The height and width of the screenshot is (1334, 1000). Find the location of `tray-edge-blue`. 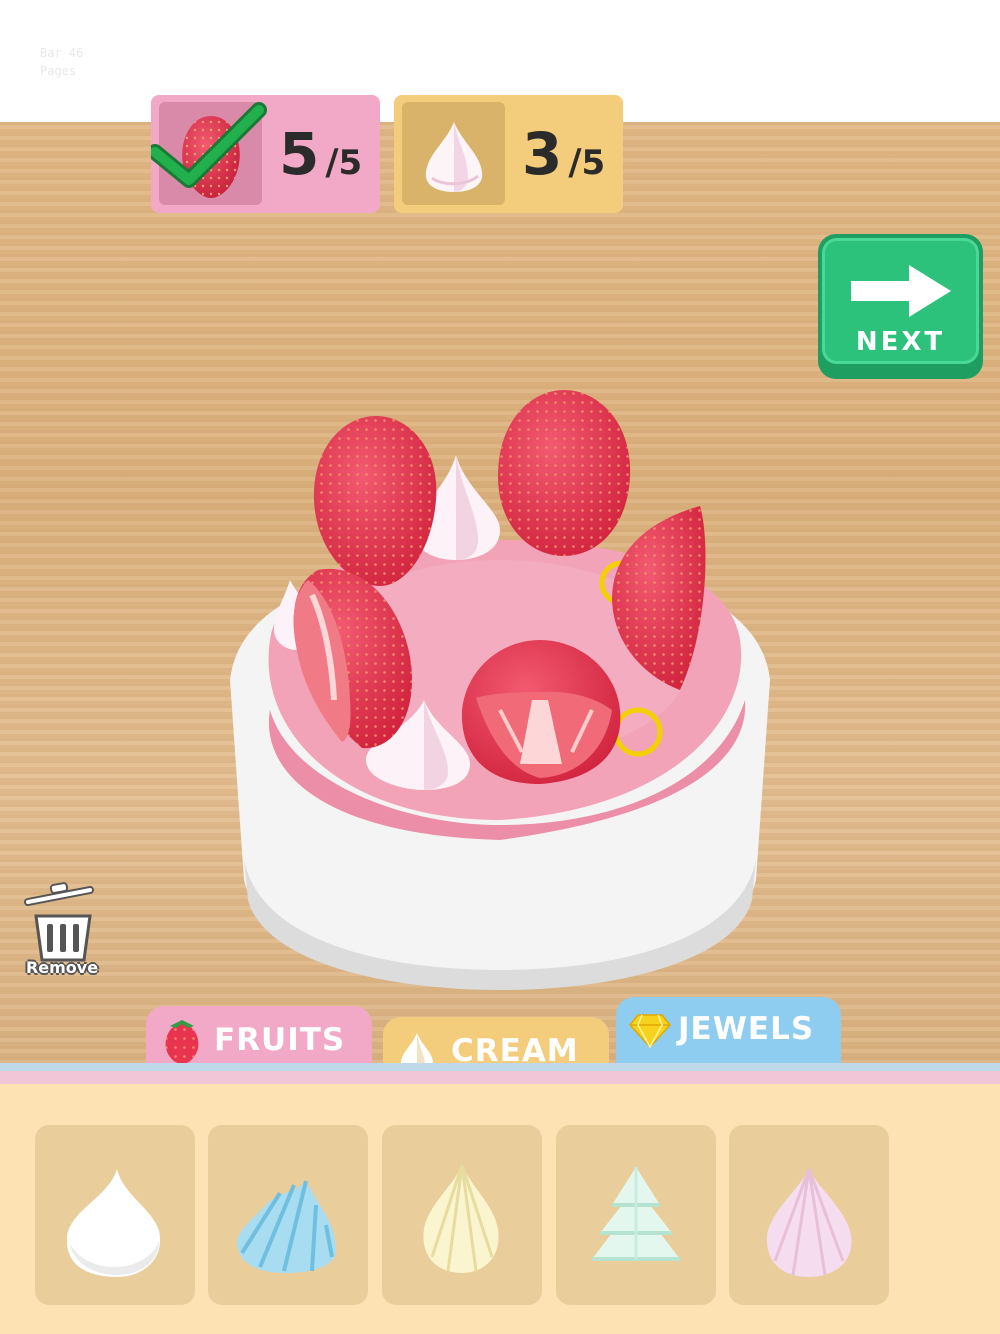

tray-edge-blue is located at coordinates (500, 1067).